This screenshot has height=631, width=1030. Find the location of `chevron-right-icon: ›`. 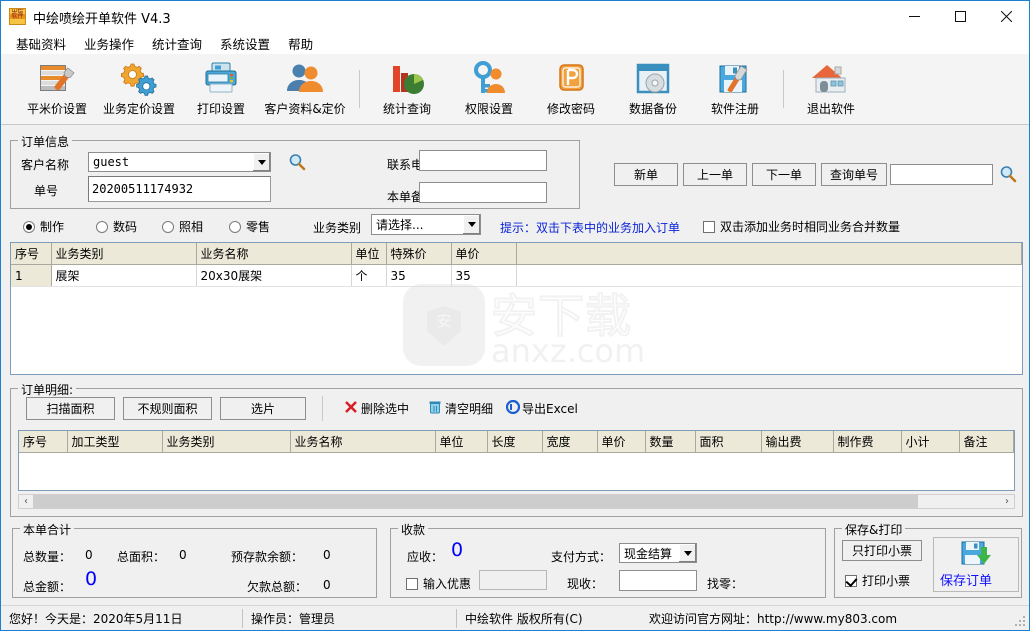

chevron-right-icon: › is located at coordinates (1007, 501).